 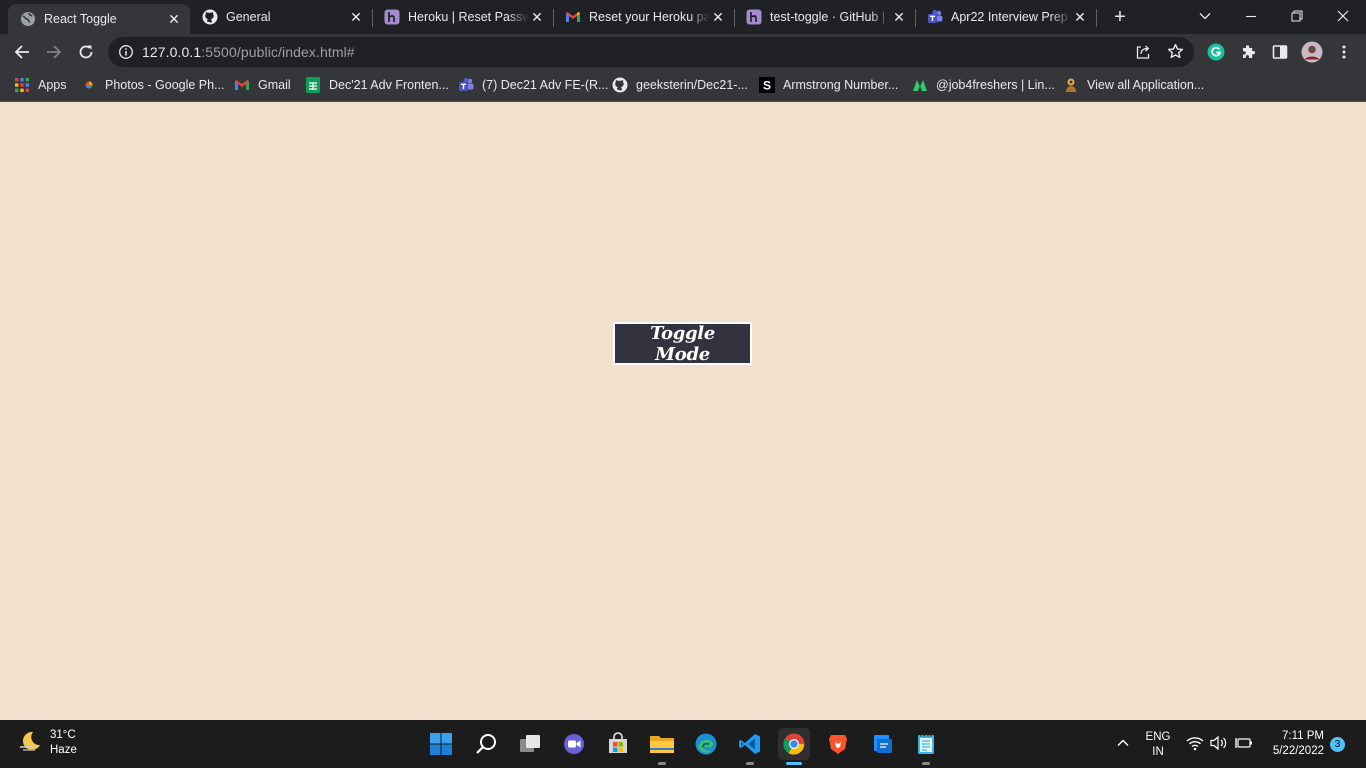 I want to click on bookmark-apps: Apps, so click(x=40, y=85).